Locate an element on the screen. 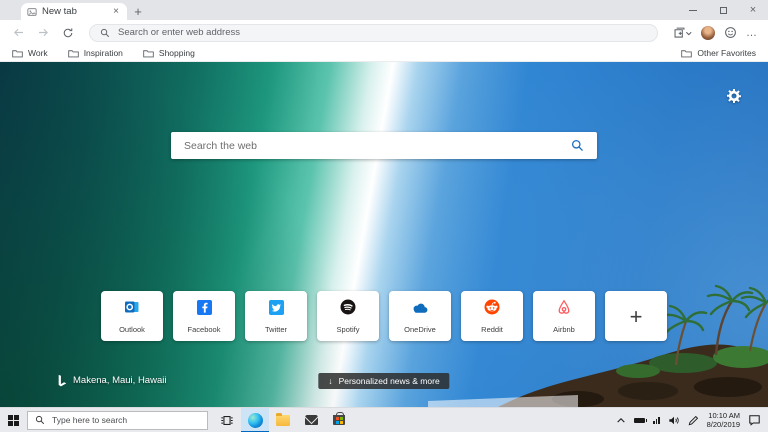  taskbar-search-input is located at coordinates (126, 420).